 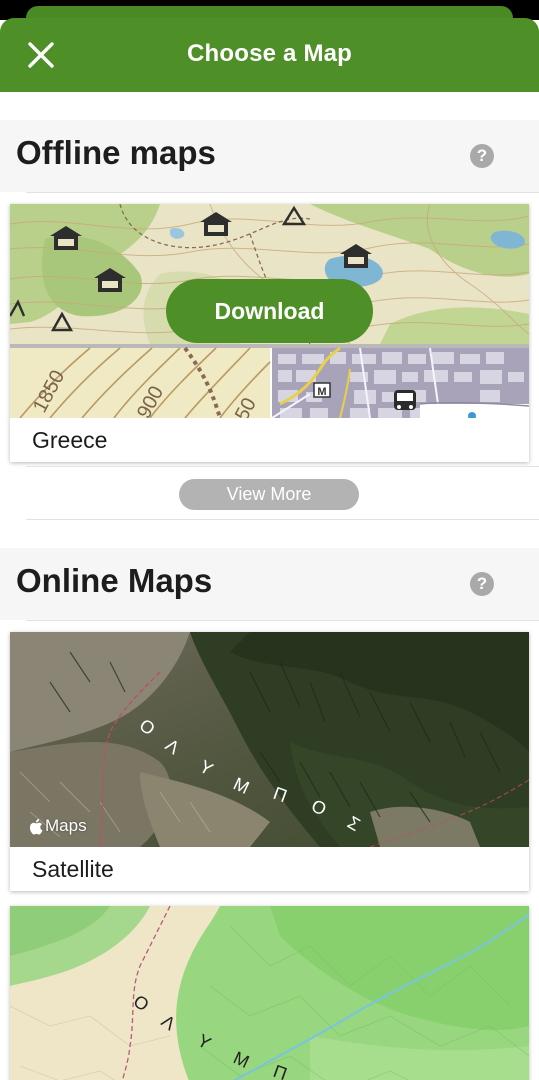 I want to click on page-title: Choose a Map, so click(x=269, y=53).